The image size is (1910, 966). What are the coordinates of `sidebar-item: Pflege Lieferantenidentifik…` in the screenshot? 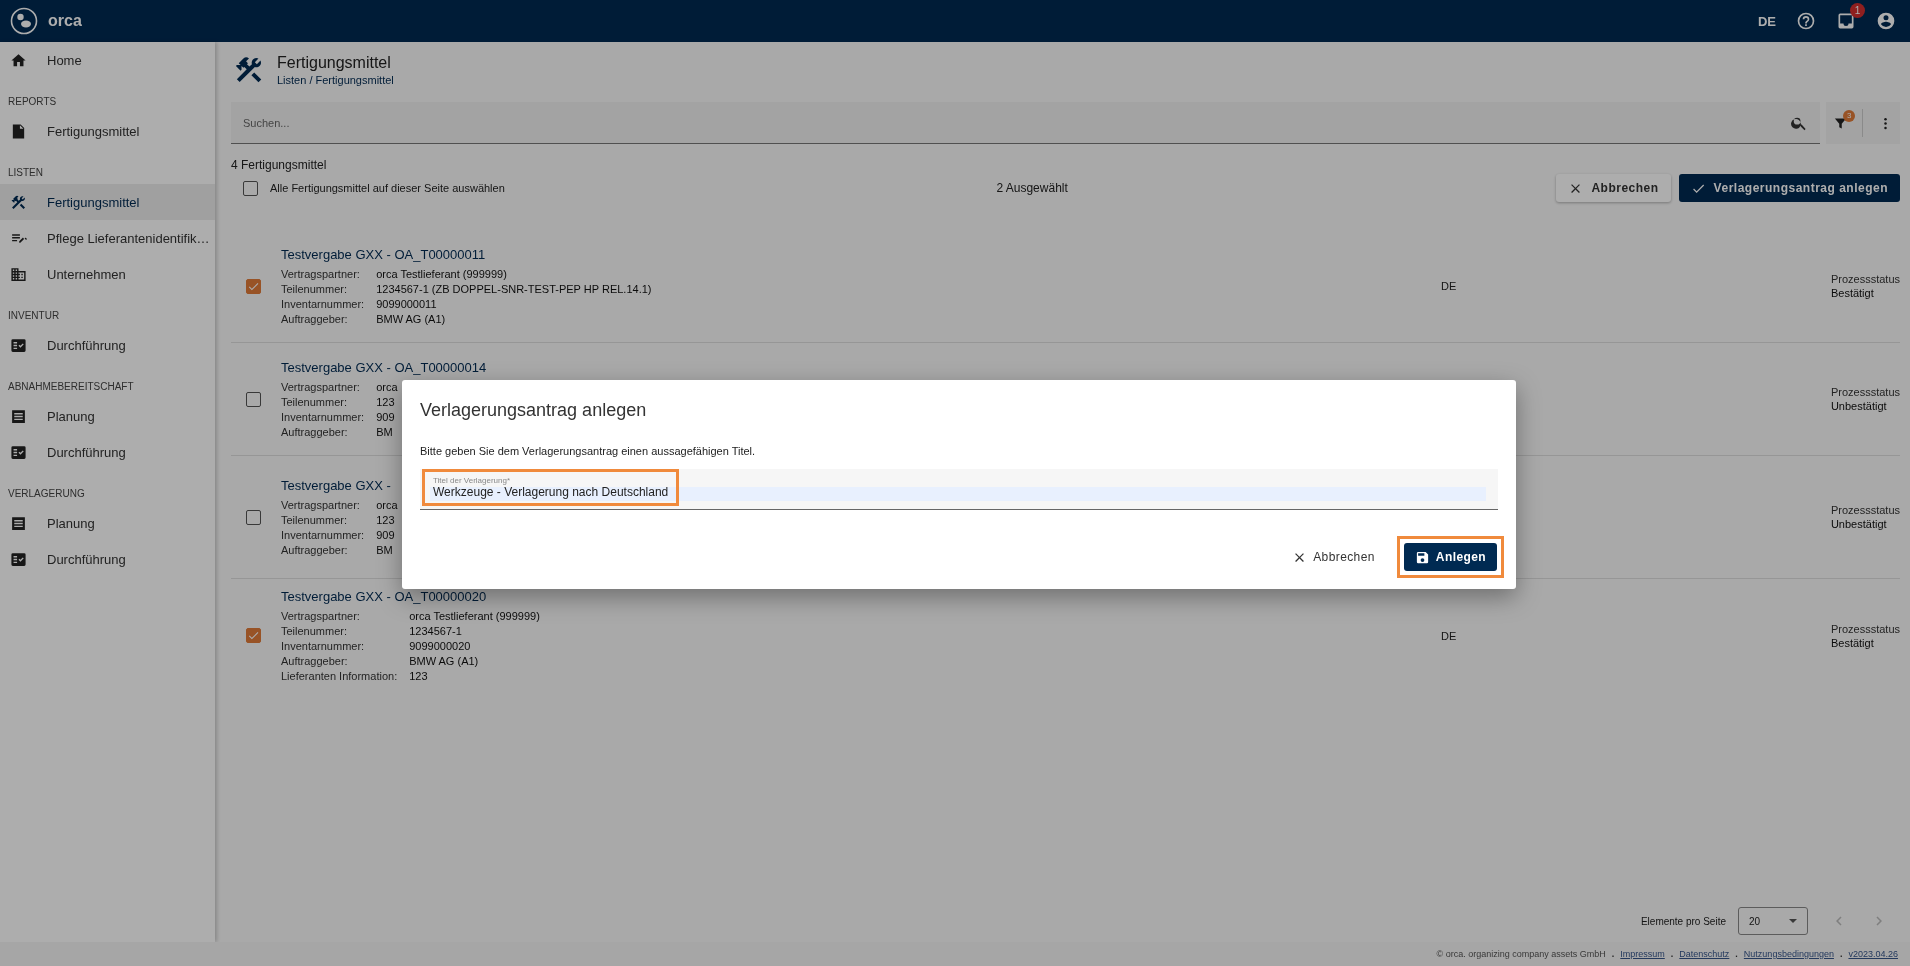 It's located at (107, 238).